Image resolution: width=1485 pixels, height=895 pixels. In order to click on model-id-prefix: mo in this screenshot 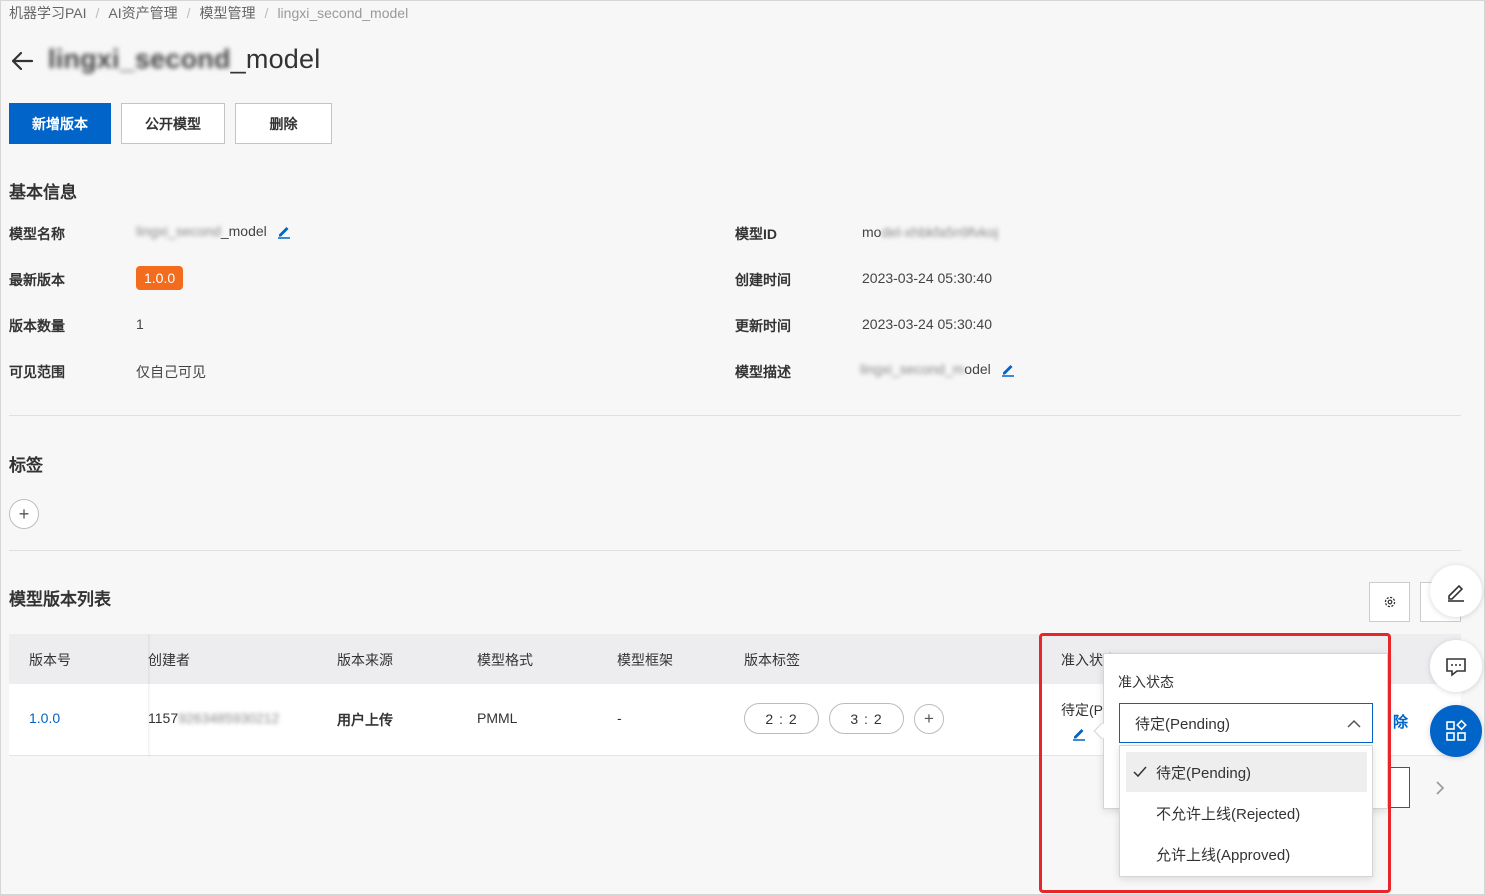, I will do `click(872, 232)`.